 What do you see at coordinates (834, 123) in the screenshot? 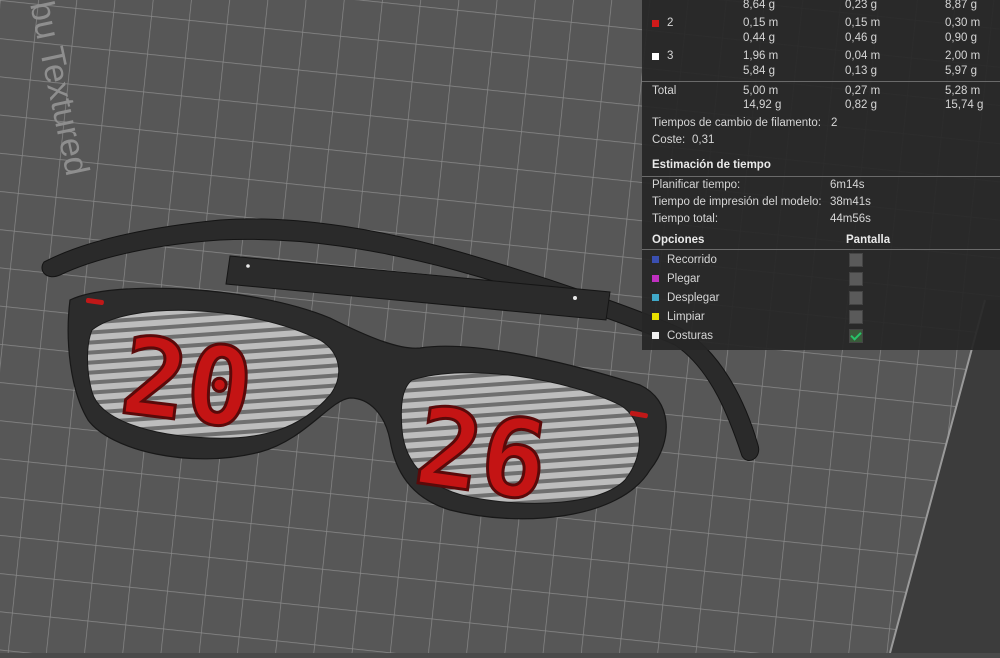
I see `filament-changes-value: 2` at bounding box center [834, 123].